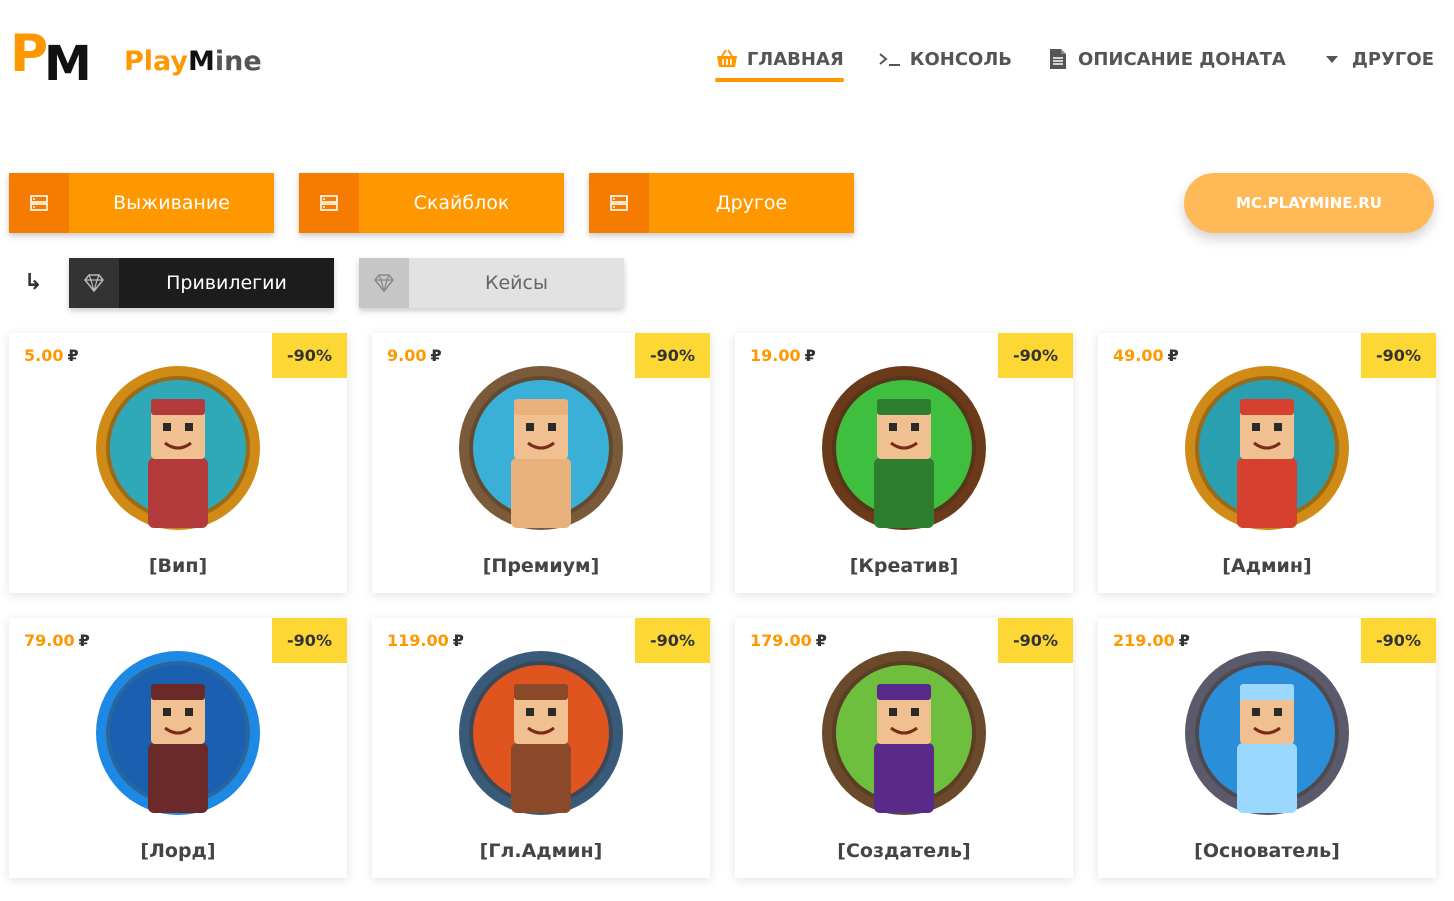  Describe the element at coordinates (431, 203) in the screenshot. I see `server-button-skyblock: Скайблок` at that location.